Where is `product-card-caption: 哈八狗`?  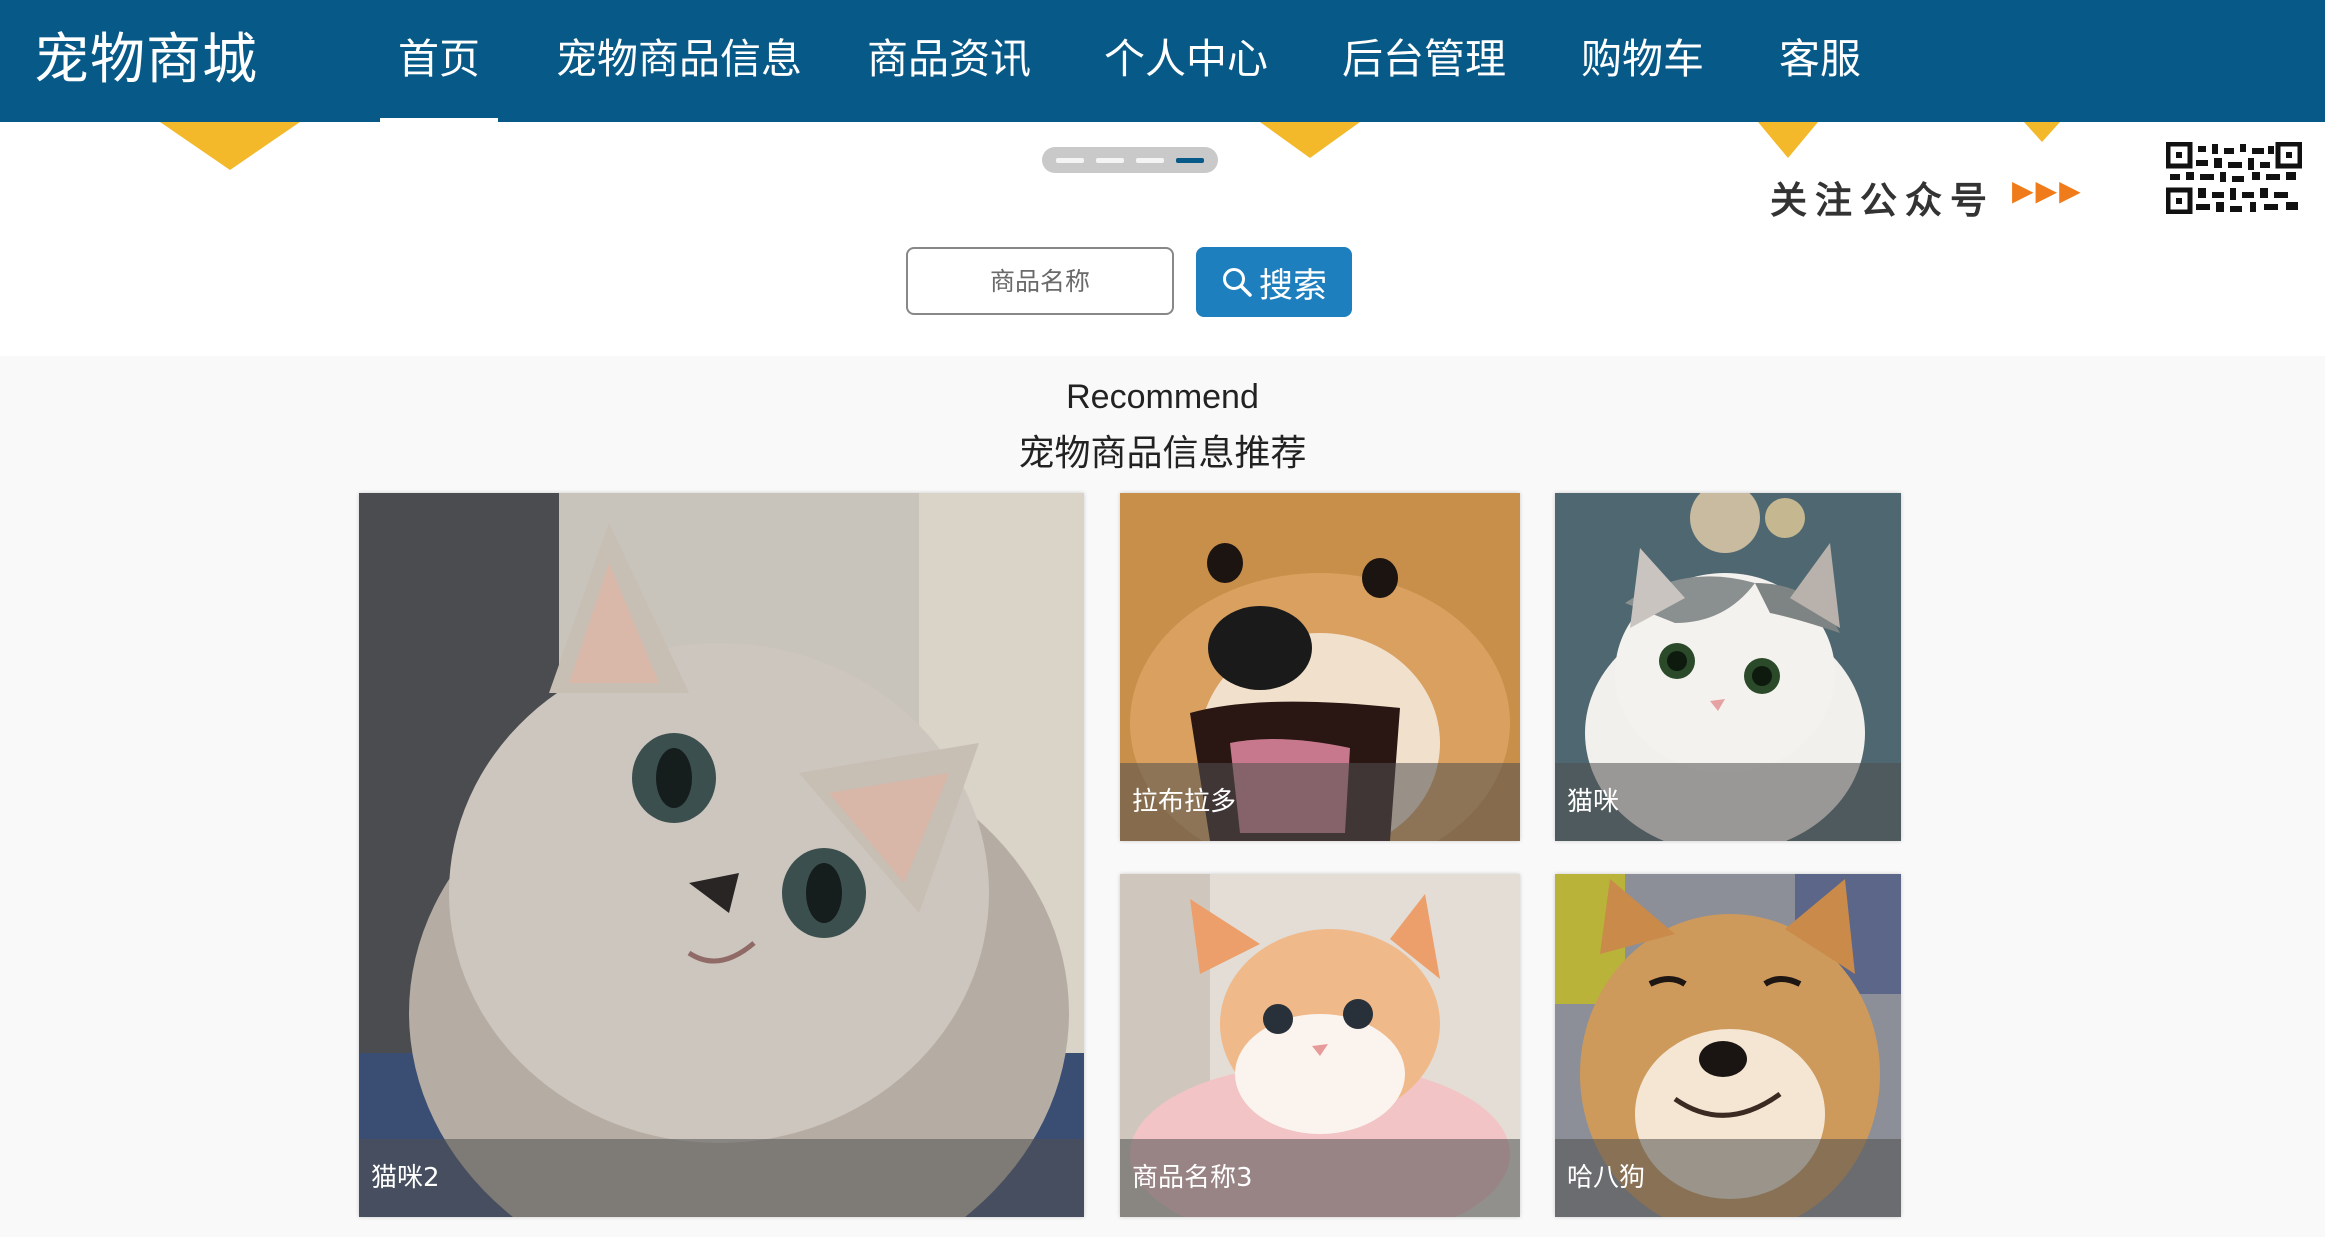 product-card-caption: 哈八狗 is located at coordinates (1728, 1178).